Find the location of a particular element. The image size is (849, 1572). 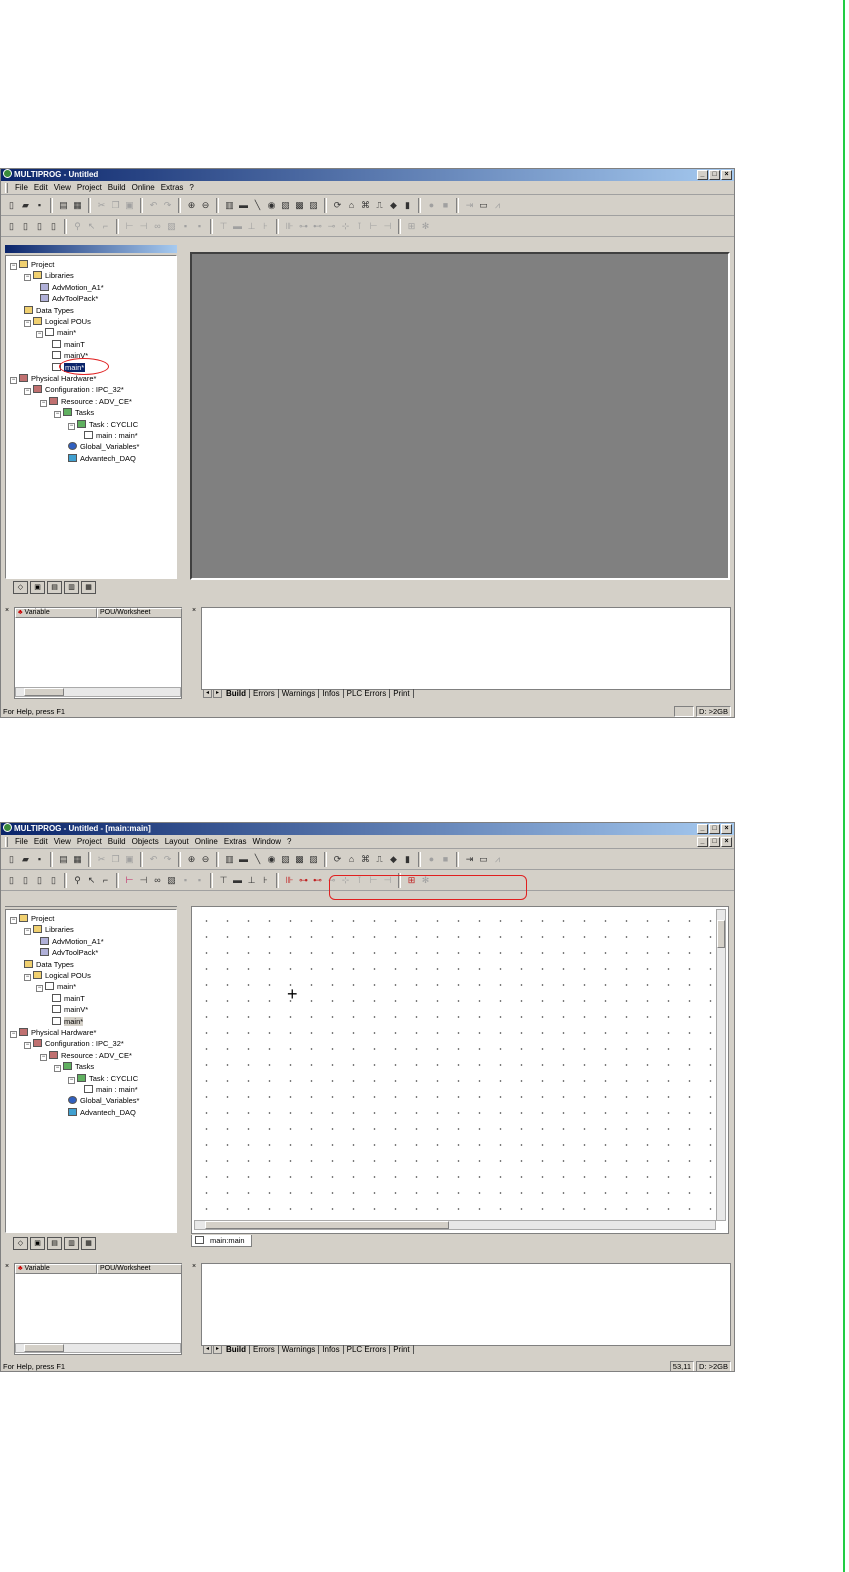

close-button: × is located at coordinates (726, 175).